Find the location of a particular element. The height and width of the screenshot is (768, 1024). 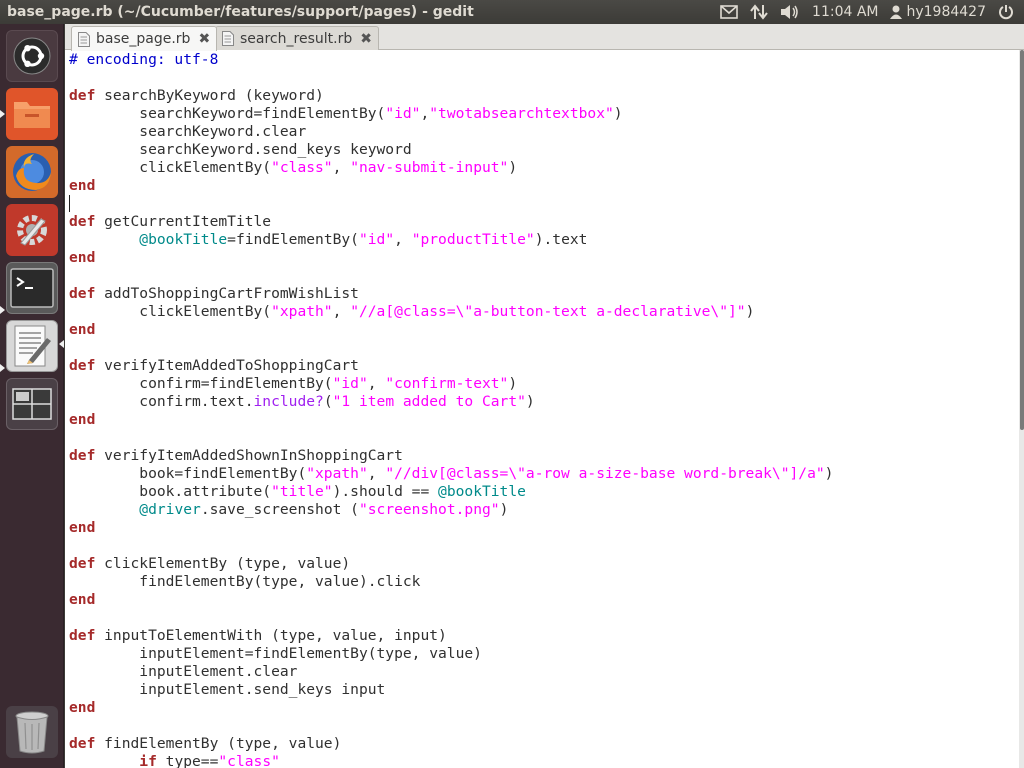

code-token-text: inputElement.send_keys input is located at coordinates (227, 689).